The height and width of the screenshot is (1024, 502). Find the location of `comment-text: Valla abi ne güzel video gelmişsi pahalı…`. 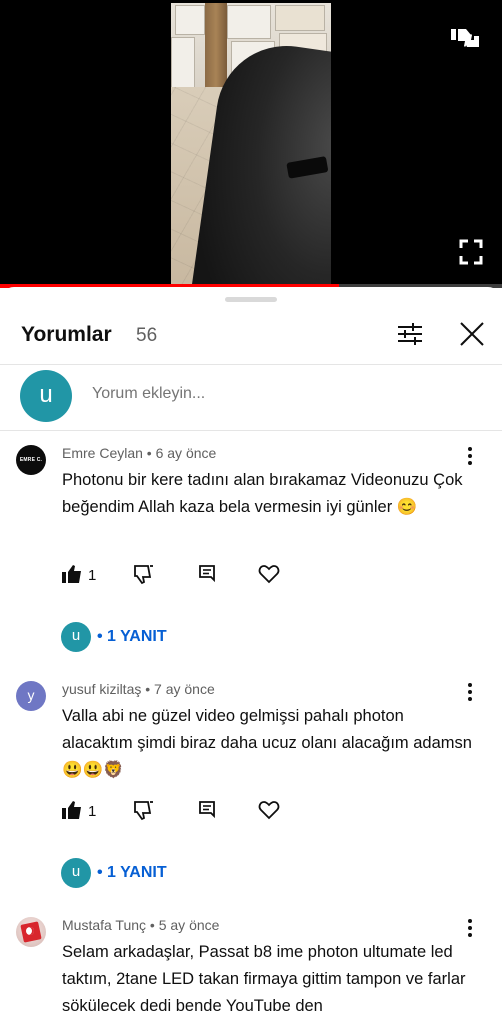

comment-text: Valla abi ne güzel video gelmişsi pahalı… is located at coordinates (267, 743).